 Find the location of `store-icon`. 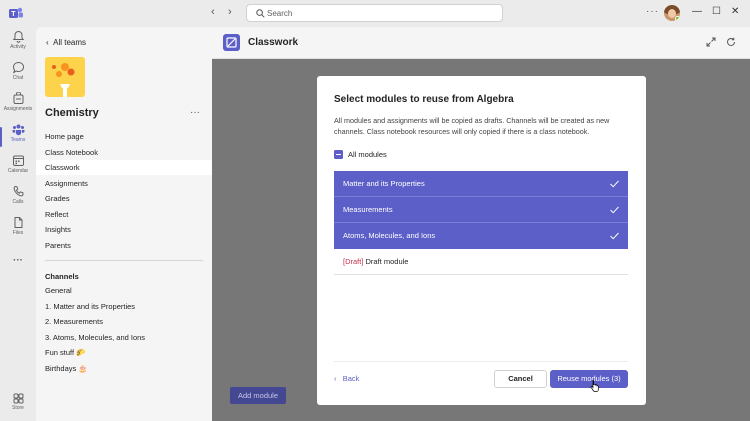

store-icon is located at coordinates (18, 398).